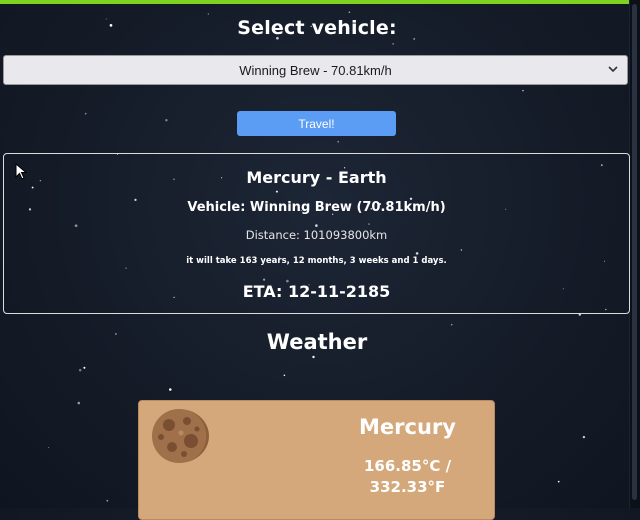 Image resolution: width=640 pixels, height=520 pixels. What do you see at coordinates (317, 28) in the screenshot?
I see `select-vehicle-heading: Select vehicle:` at bounding box center [317, 28].